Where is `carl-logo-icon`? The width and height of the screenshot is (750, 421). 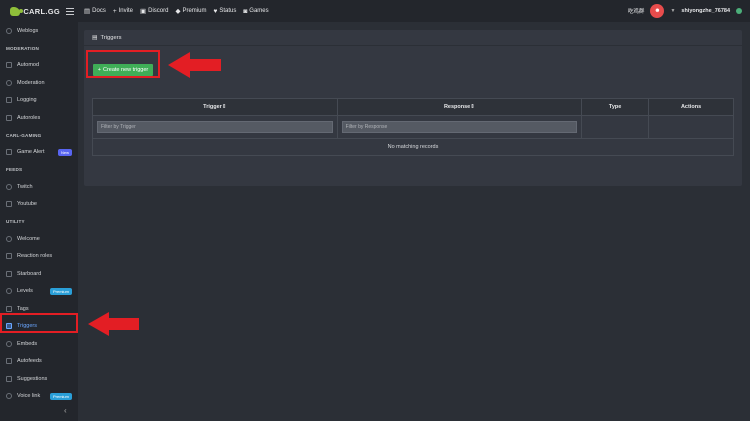
carl-logo-icon is located at coordinates (17, 11).